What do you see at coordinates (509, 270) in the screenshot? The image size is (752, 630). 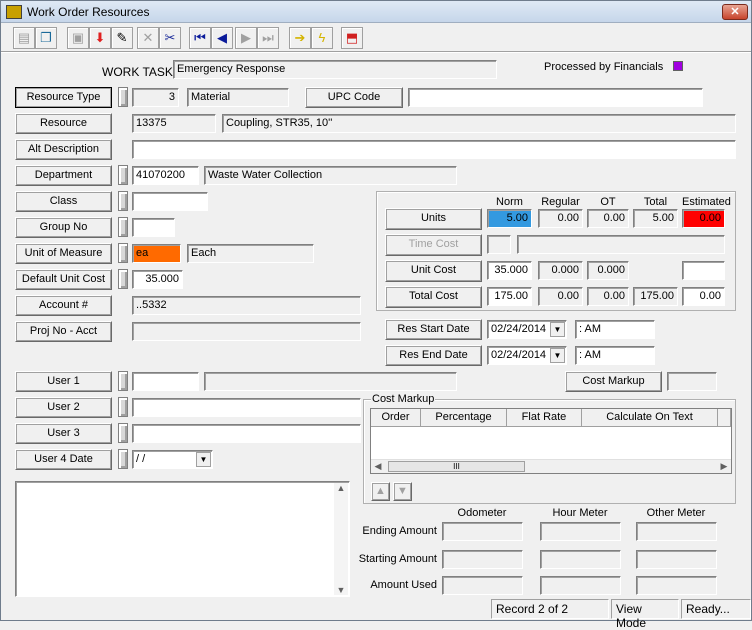 I see `unit-cost-norm: 35.000` at bounding box center [509, 270].